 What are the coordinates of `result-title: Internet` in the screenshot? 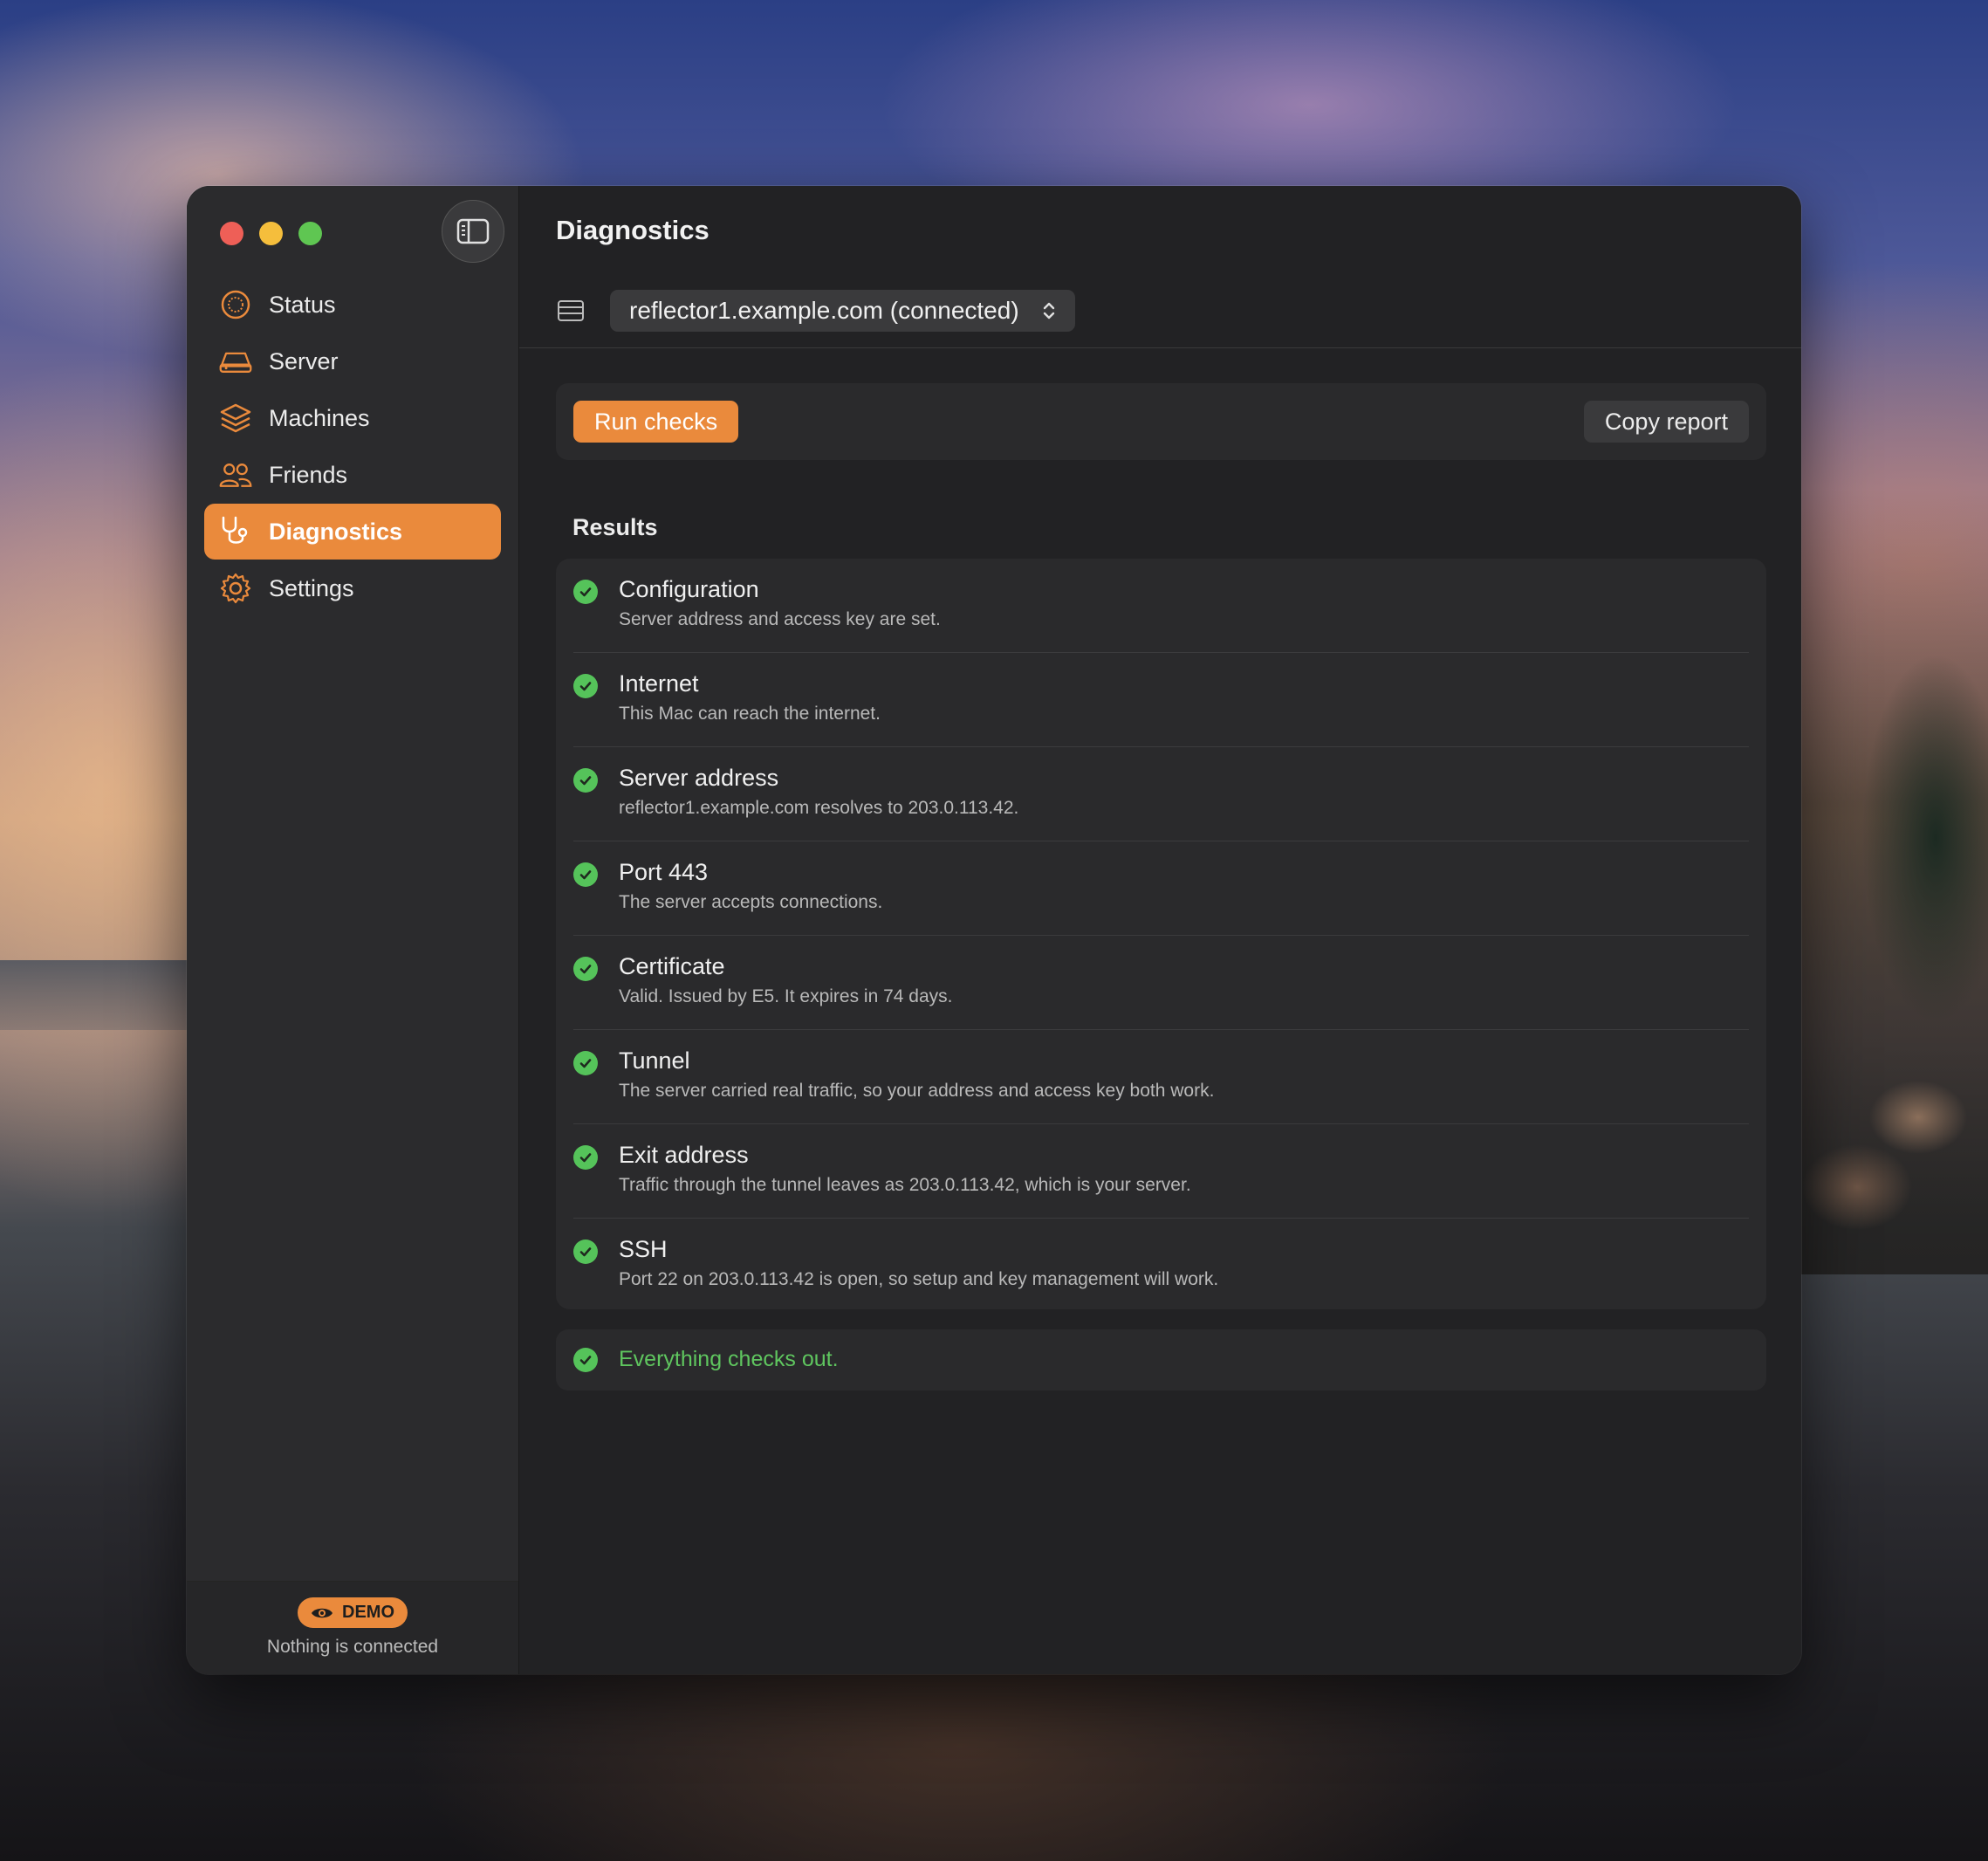 It's located at (659, 683).